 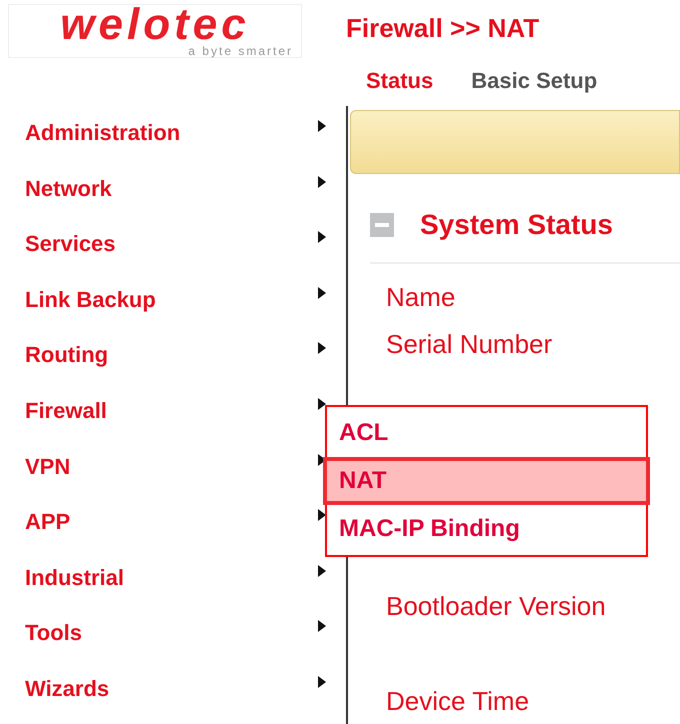 What do you see at coordinates (175, 648) in the screenshot?
I see `sidebar-item: Tools` at bounding box center [175, 648].